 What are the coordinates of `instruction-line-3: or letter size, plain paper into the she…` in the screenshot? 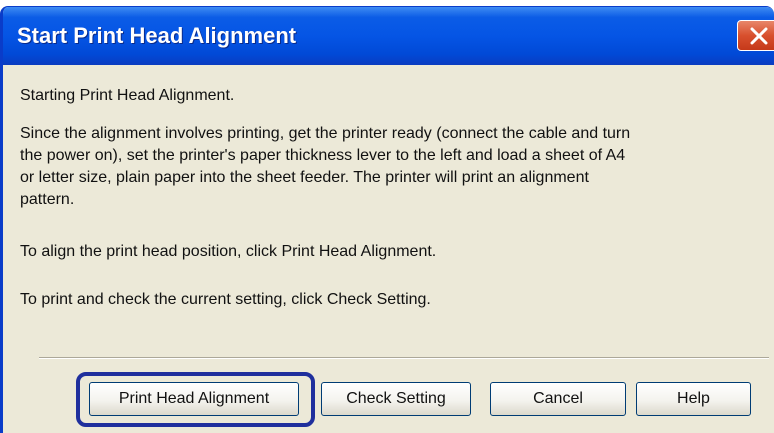 It's located at (304, 177).